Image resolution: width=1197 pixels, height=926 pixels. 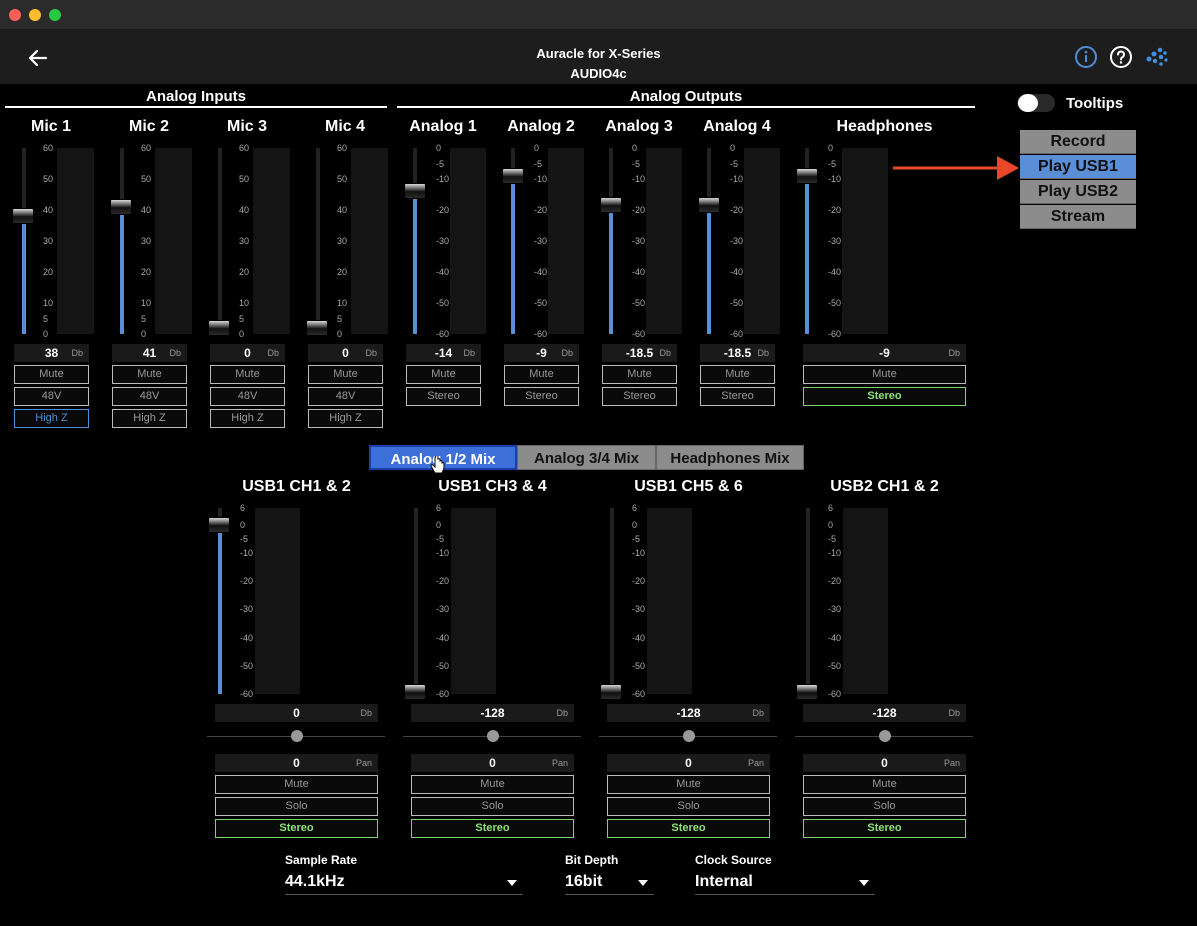 What do you see at coordinates (15, 15) in the screenshot?
I see `close-window-button` at bounding box center [15, 15].